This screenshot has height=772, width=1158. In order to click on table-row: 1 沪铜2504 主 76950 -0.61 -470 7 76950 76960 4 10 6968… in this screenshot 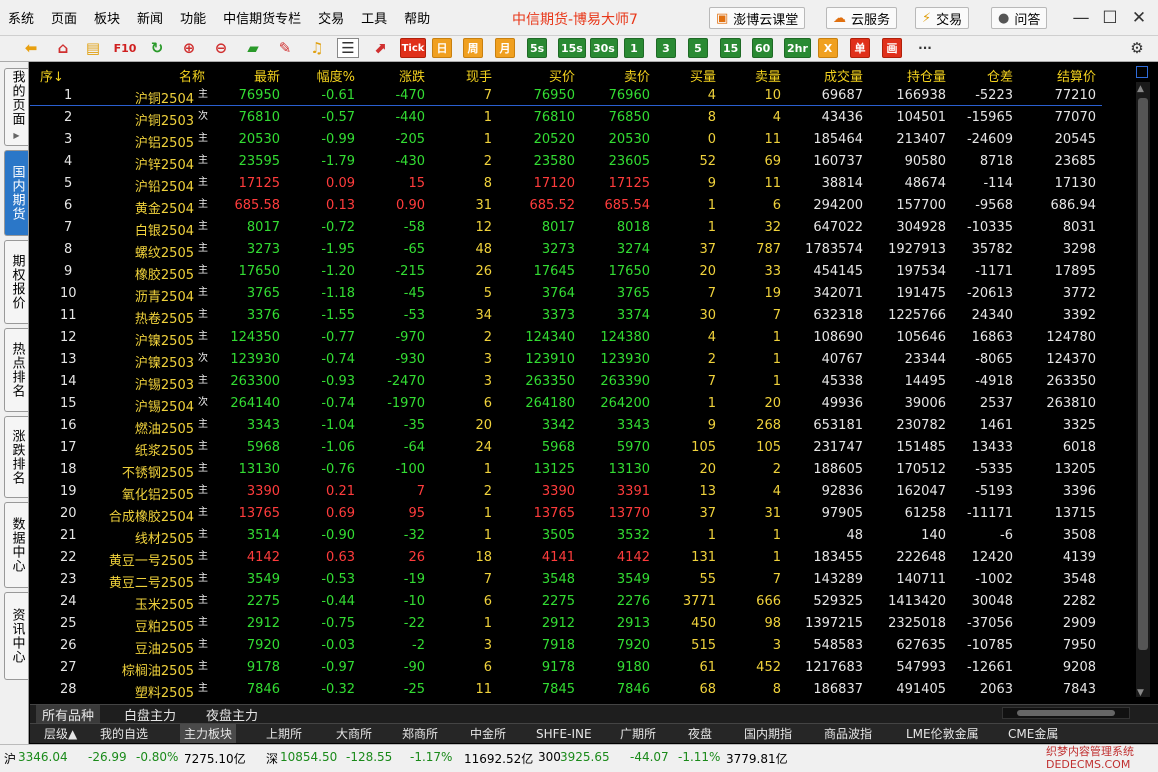, I will do `click(581, 96)`.